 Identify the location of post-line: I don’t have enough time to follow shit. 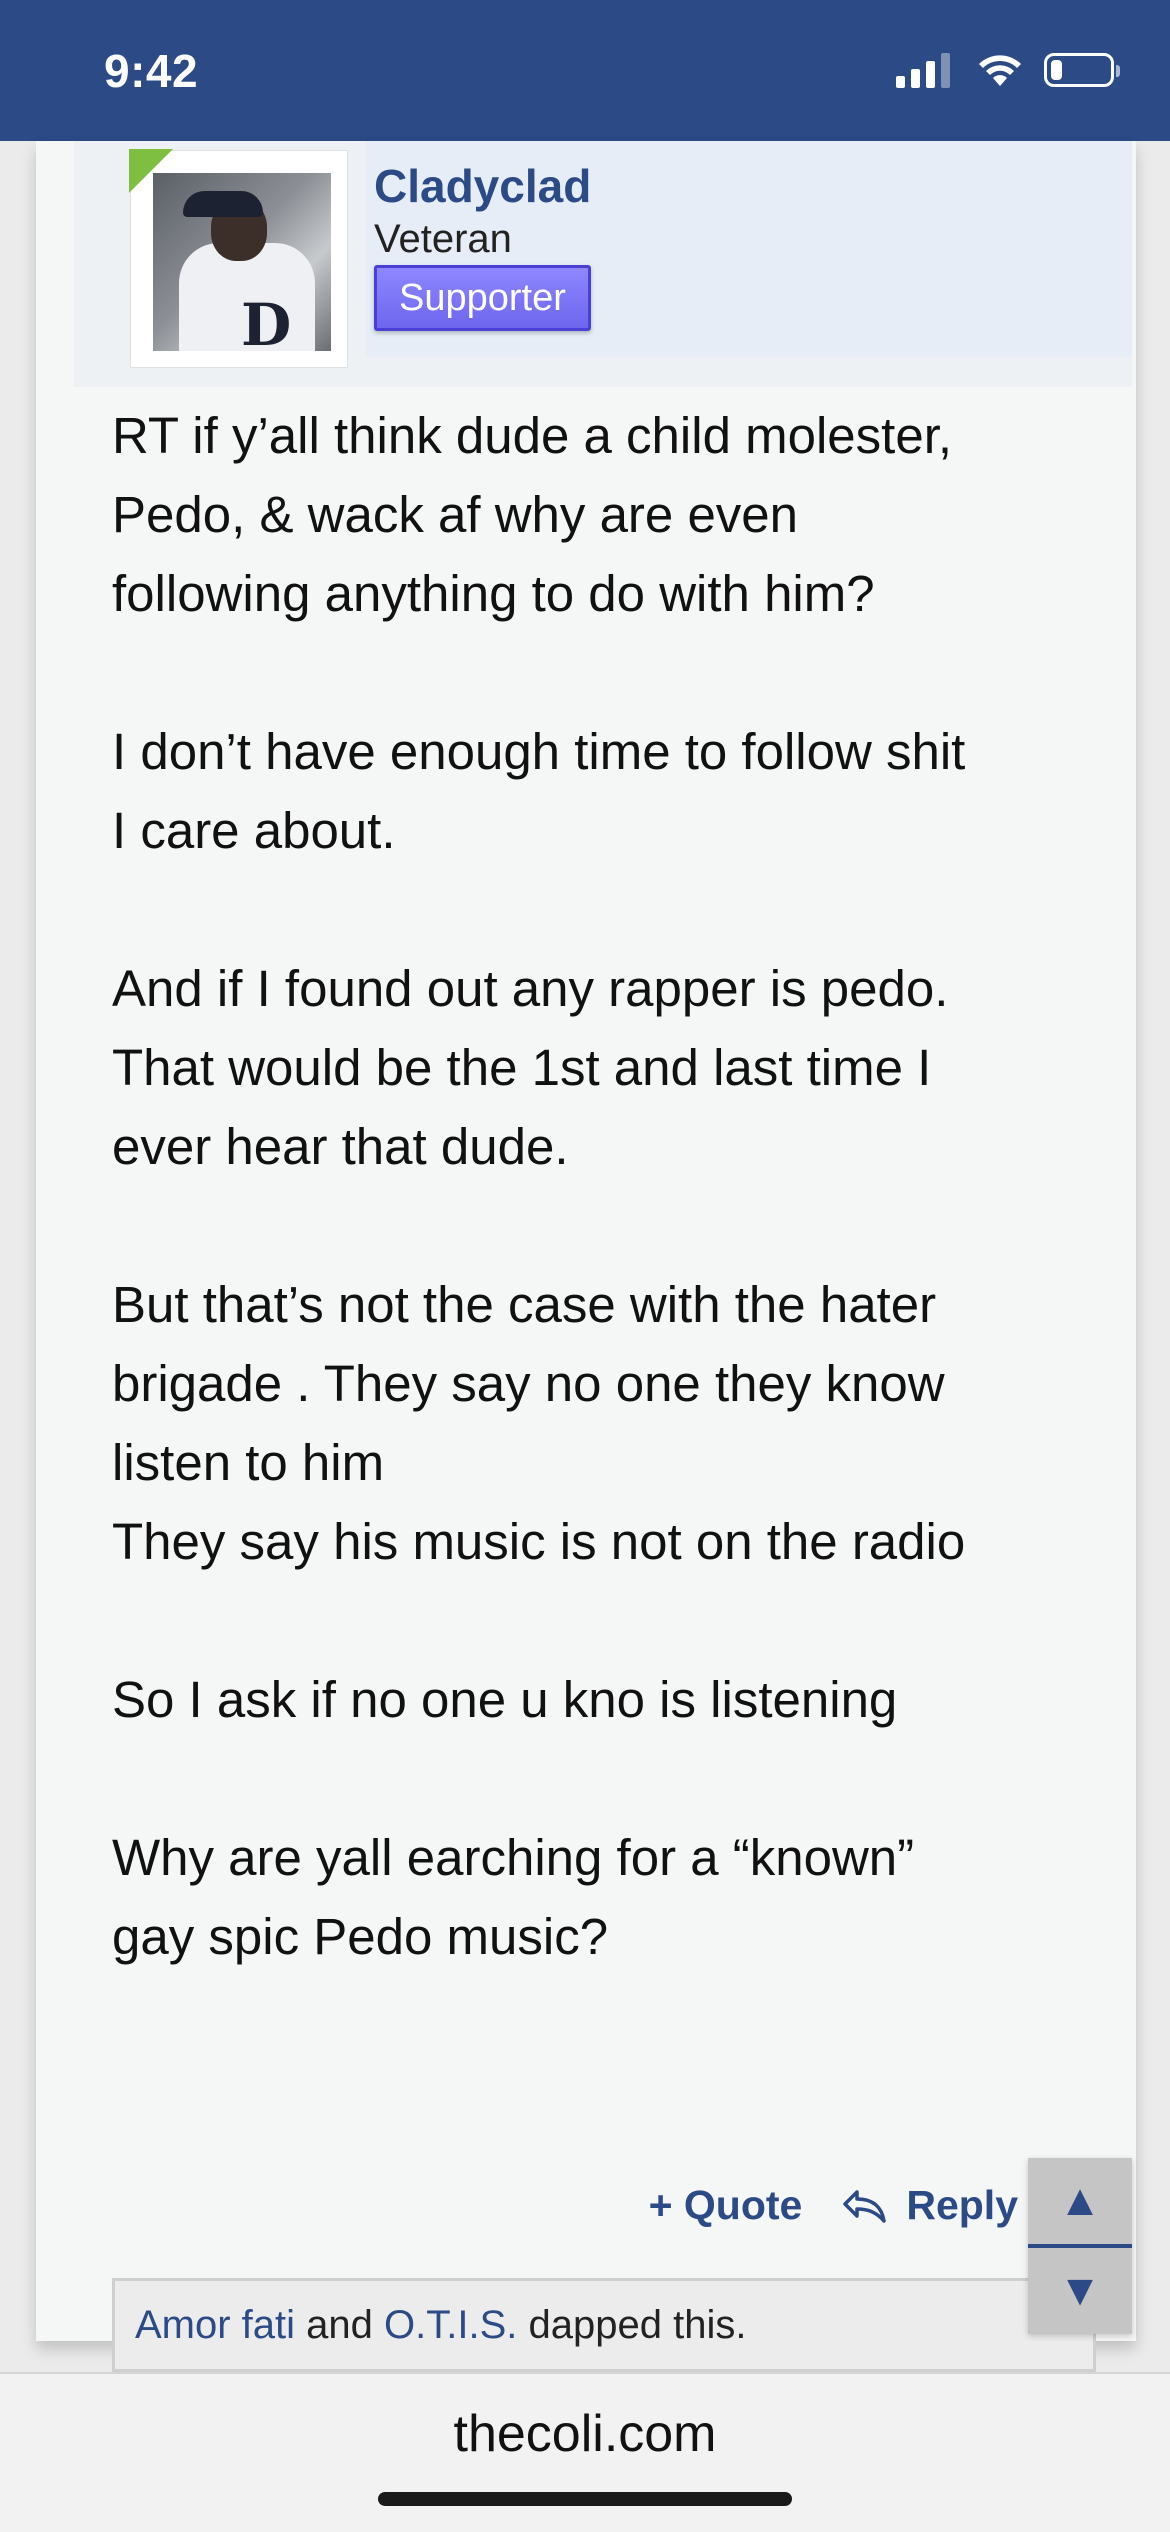
(539, 751).